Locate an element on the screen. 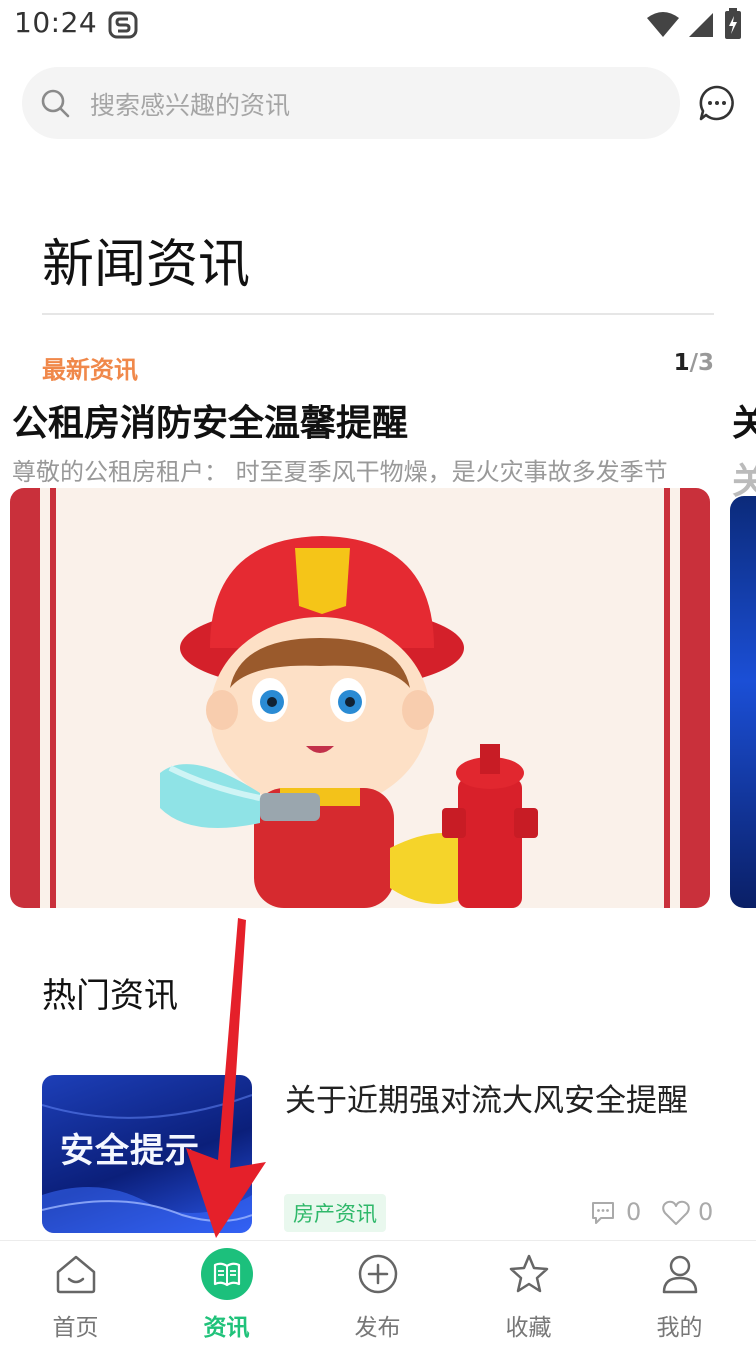 The image size is (756, 1346). pager-total: 3 is located at coordinates (705, 363).